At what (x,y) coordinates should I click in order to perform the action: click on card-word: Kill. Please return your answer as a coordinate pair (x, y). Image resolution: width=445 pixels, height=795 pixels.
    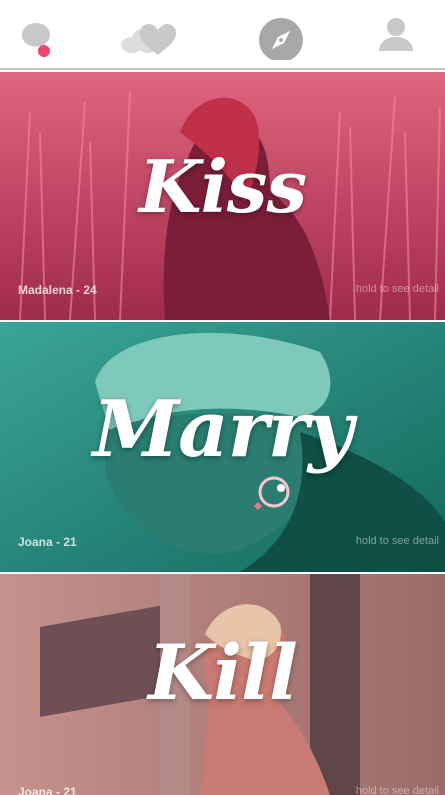
    Looking at the image, I should click on (223, 672).